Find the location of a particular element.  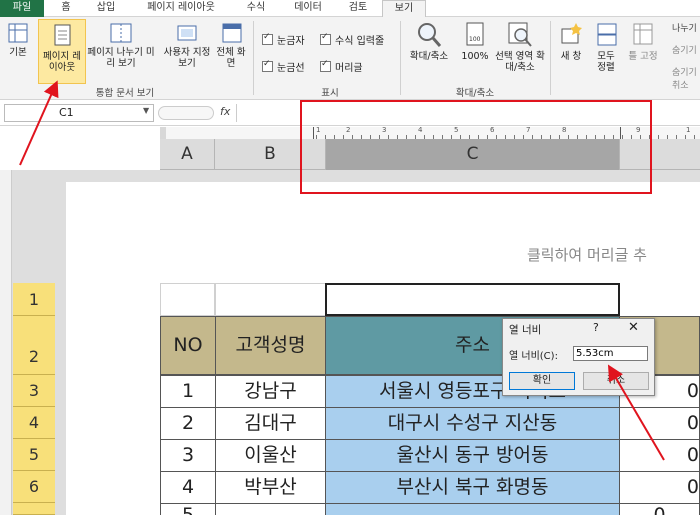

table-cell-no: 3 is located at coordinates (188, 455).